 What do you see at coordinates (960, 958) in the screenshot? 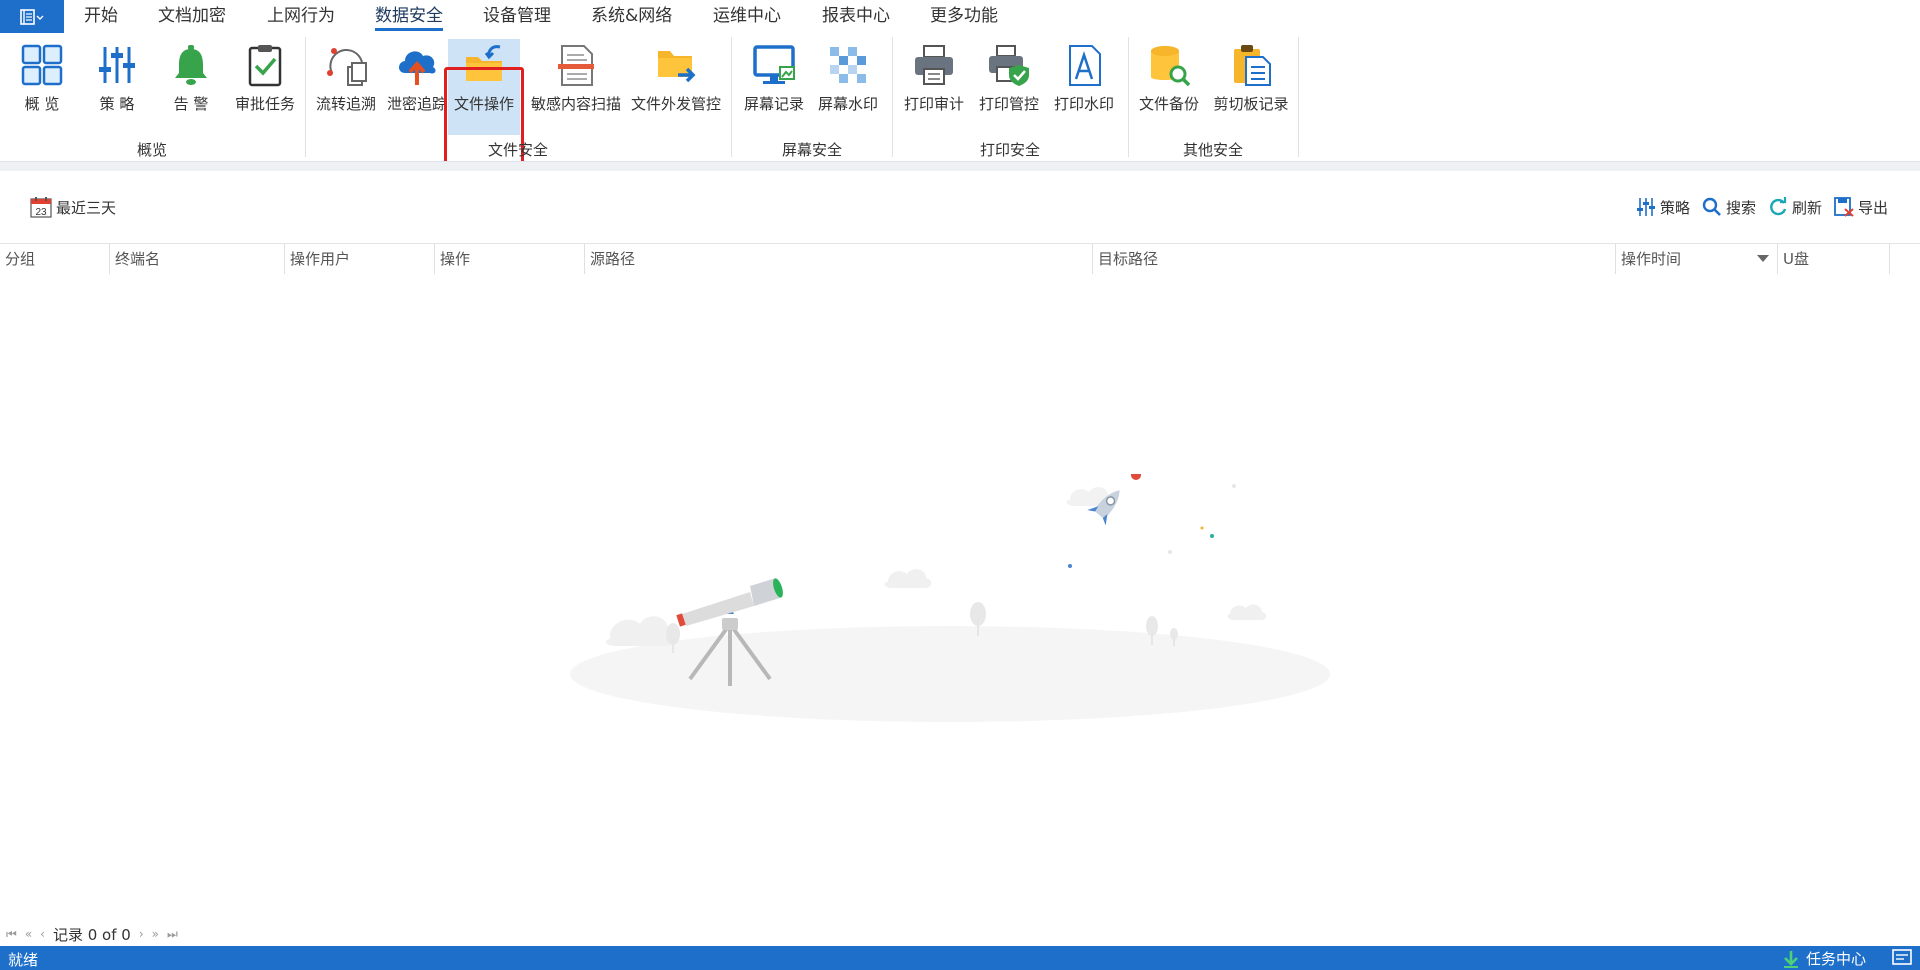
I see `status-bar: 就绪 任务中心` at bounding box center [960, 958].